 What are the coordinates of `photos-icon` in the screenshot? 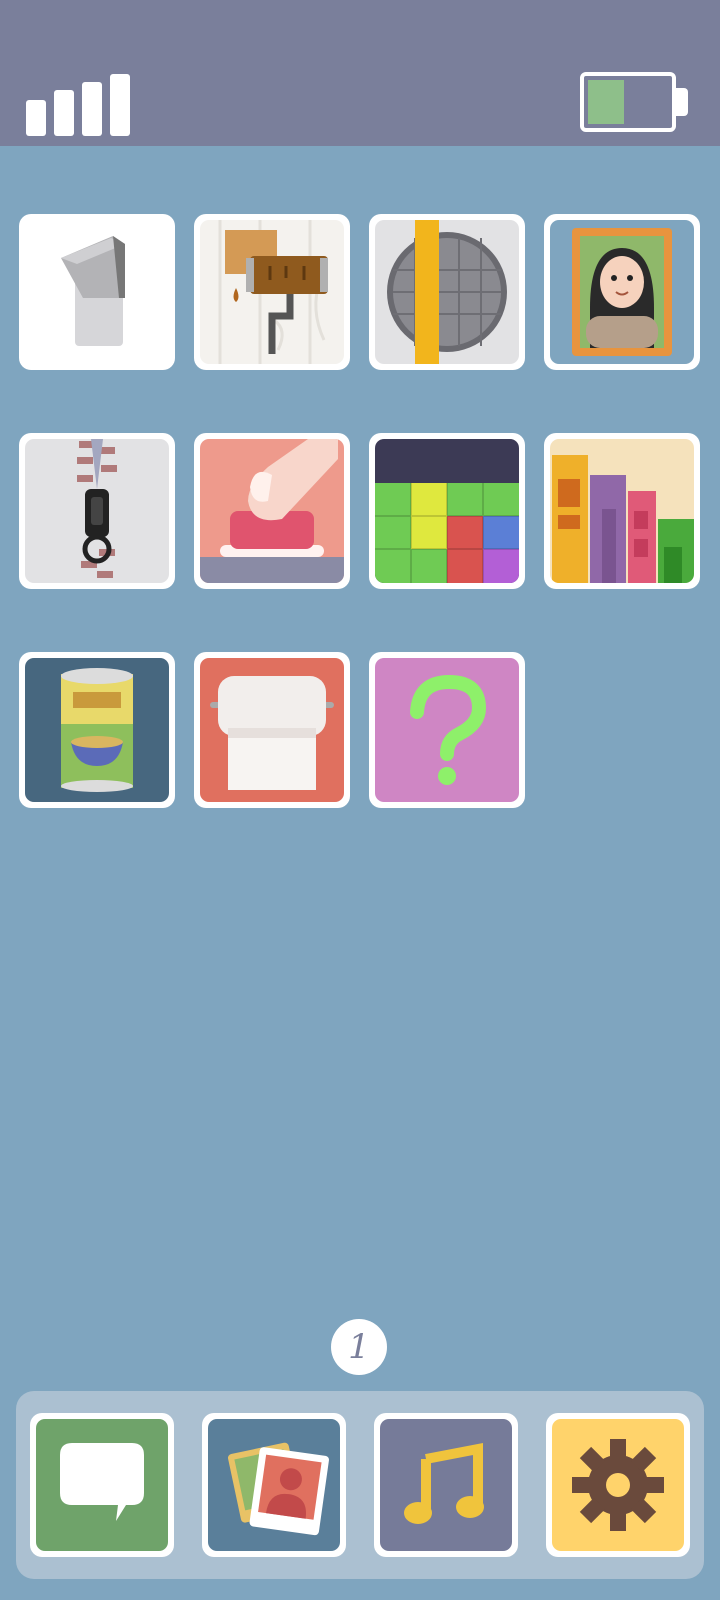 It's located at (274, 1485).